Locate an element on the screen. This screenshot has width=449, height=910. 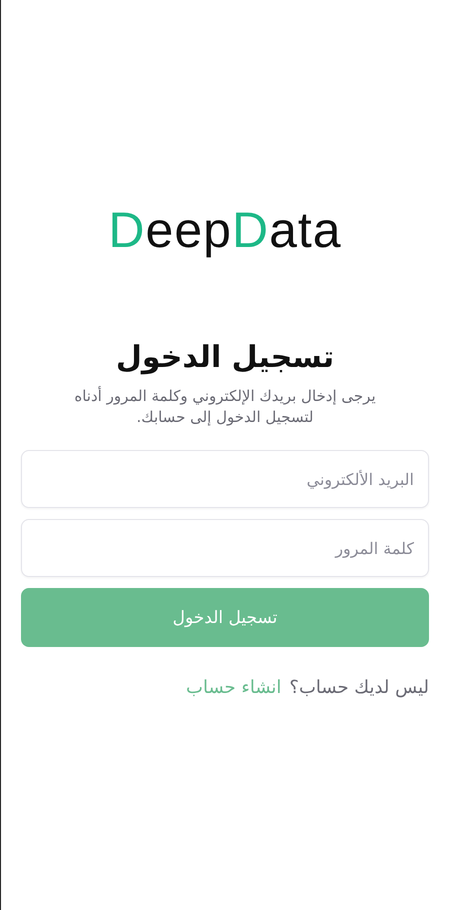
page-title: تسجيل الدخول is located at coordinates (225, 358).